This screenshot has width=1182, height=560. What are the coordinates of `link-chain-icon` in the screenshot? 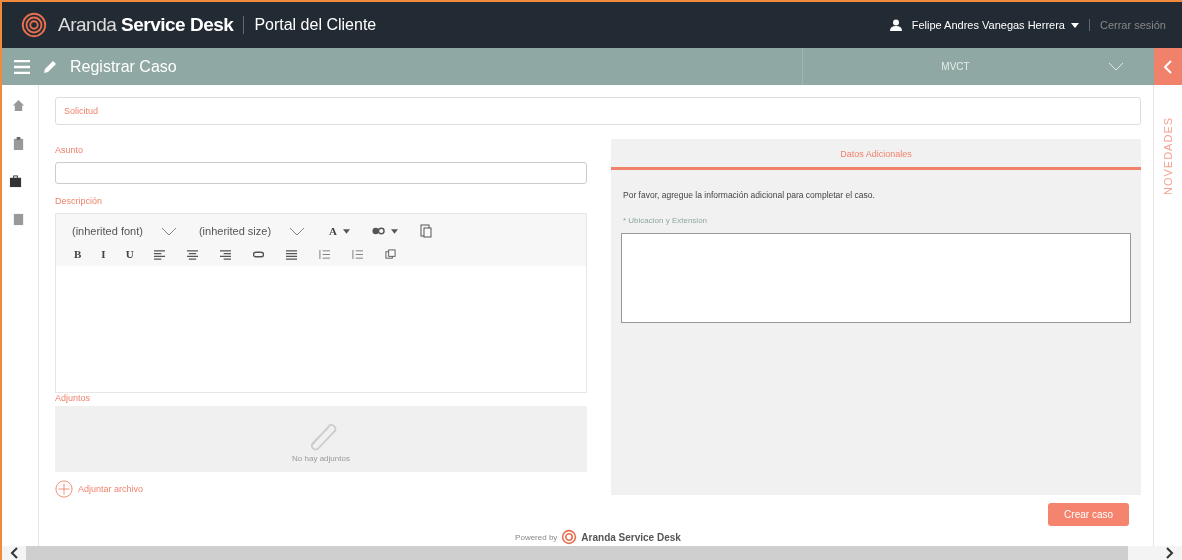 It's located at (379, 231).